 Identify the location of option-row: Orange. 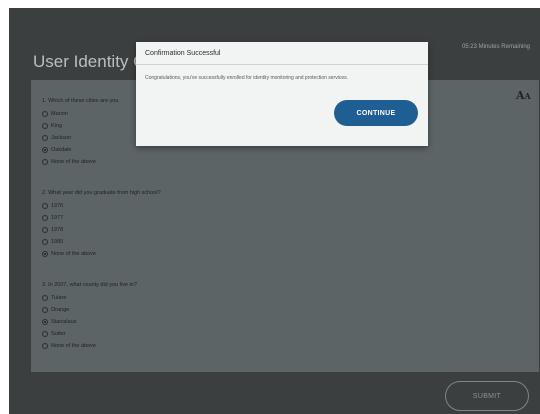
(89, 310).